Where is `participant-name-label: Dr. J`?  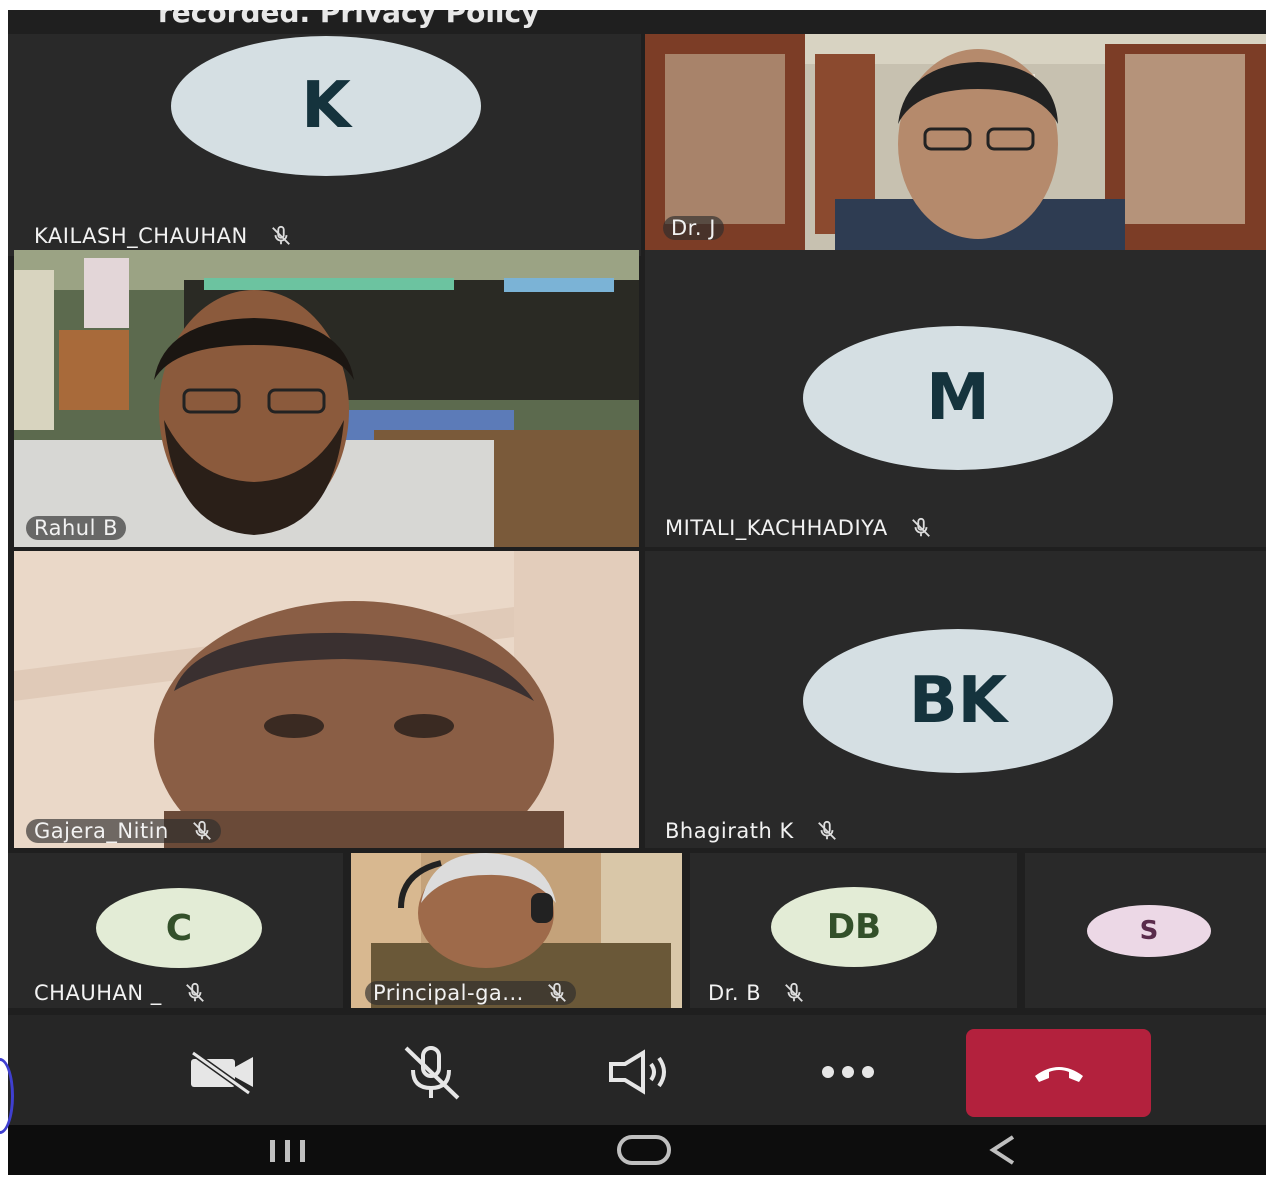
participant-name-label: Dr. J is located at coordinates (693, 228).